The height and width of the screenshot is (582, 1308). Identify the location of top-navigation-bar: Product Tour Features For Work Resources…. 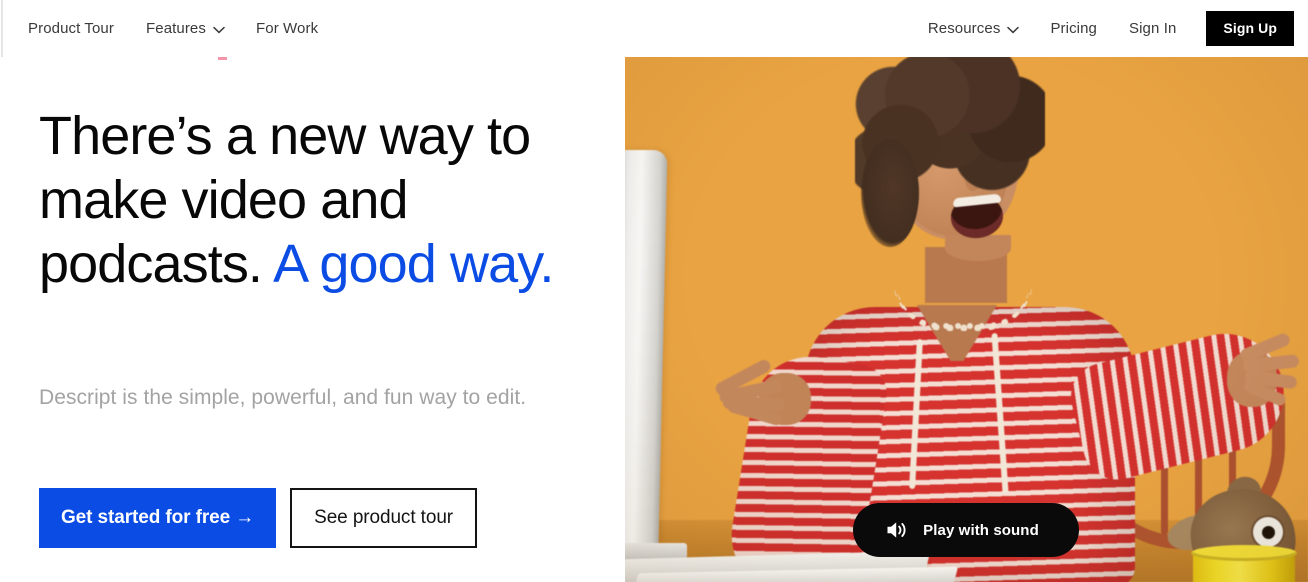
(654, 28).